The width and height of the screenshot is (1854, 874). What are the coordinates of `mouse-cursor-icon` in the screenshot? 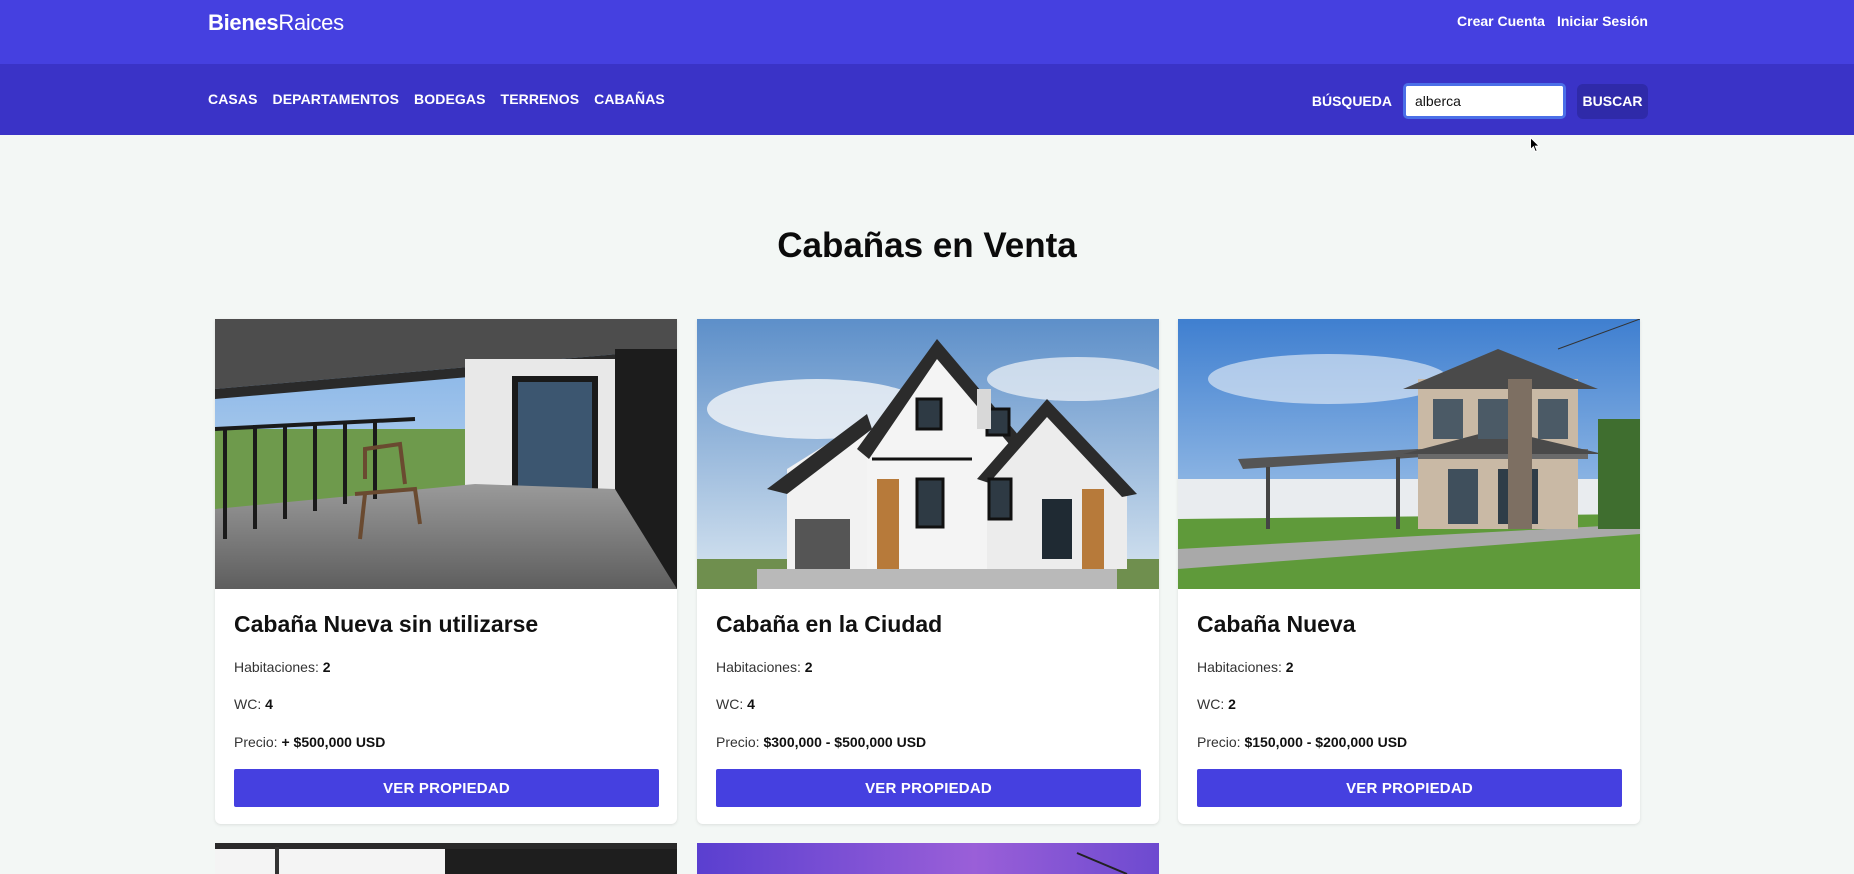 It's located at (1535, 145).